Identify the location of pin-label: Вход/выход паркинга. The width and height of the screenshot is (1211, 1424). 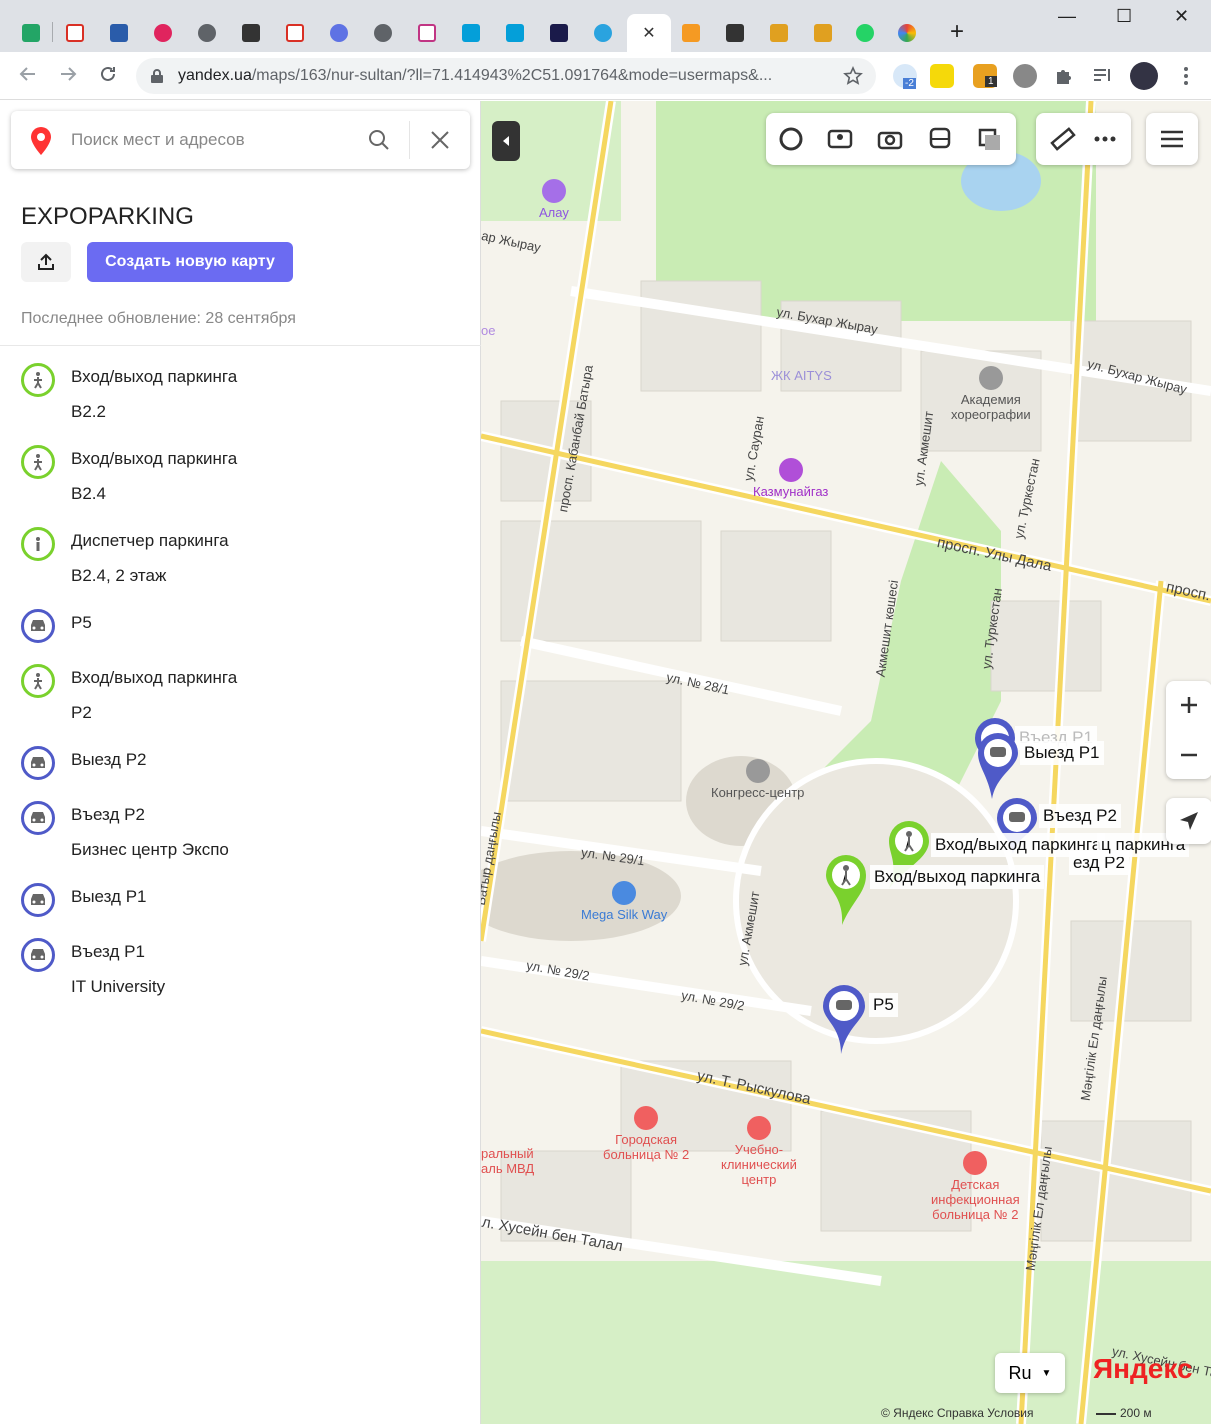
(1018, 845).